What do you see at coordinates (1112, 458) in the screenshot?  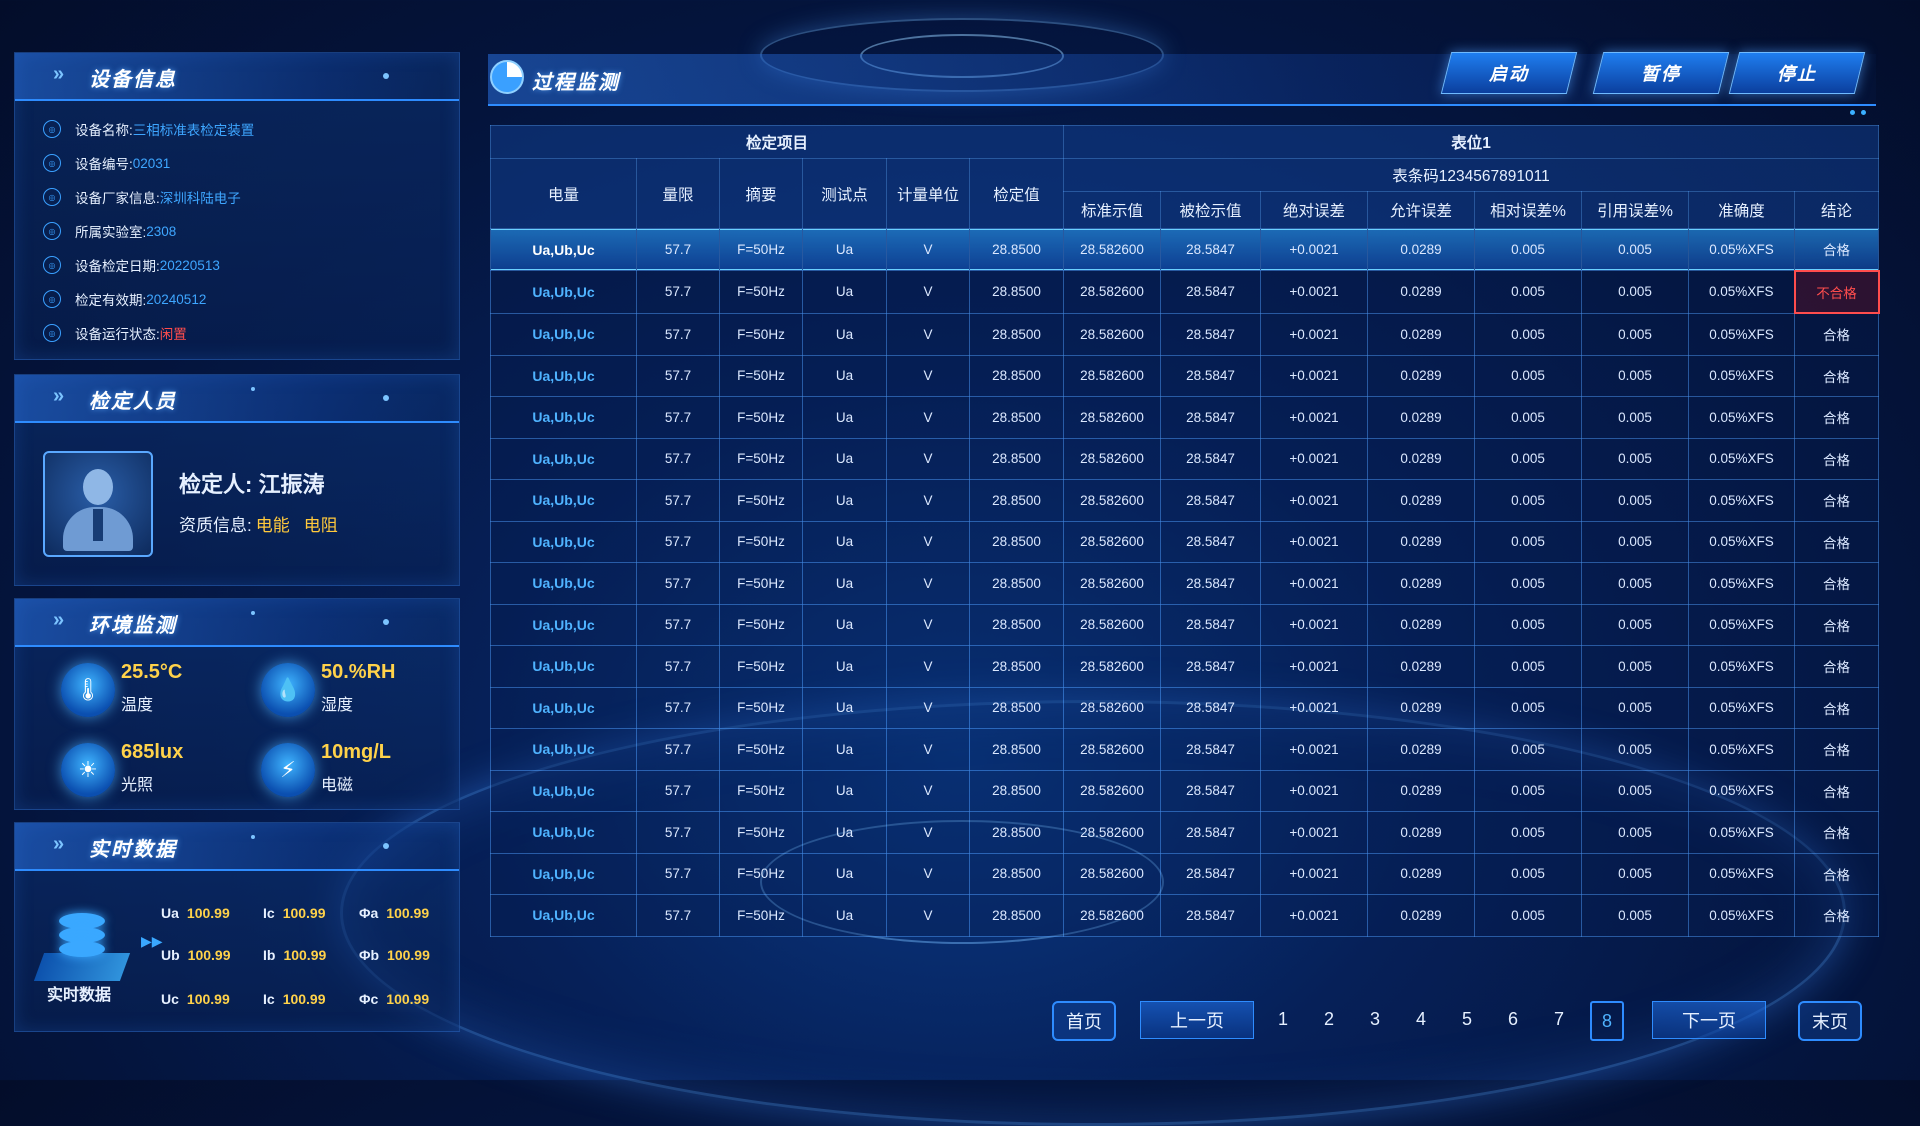 I see `table-cell: 28.582600` at bounding box center [1112, 458].